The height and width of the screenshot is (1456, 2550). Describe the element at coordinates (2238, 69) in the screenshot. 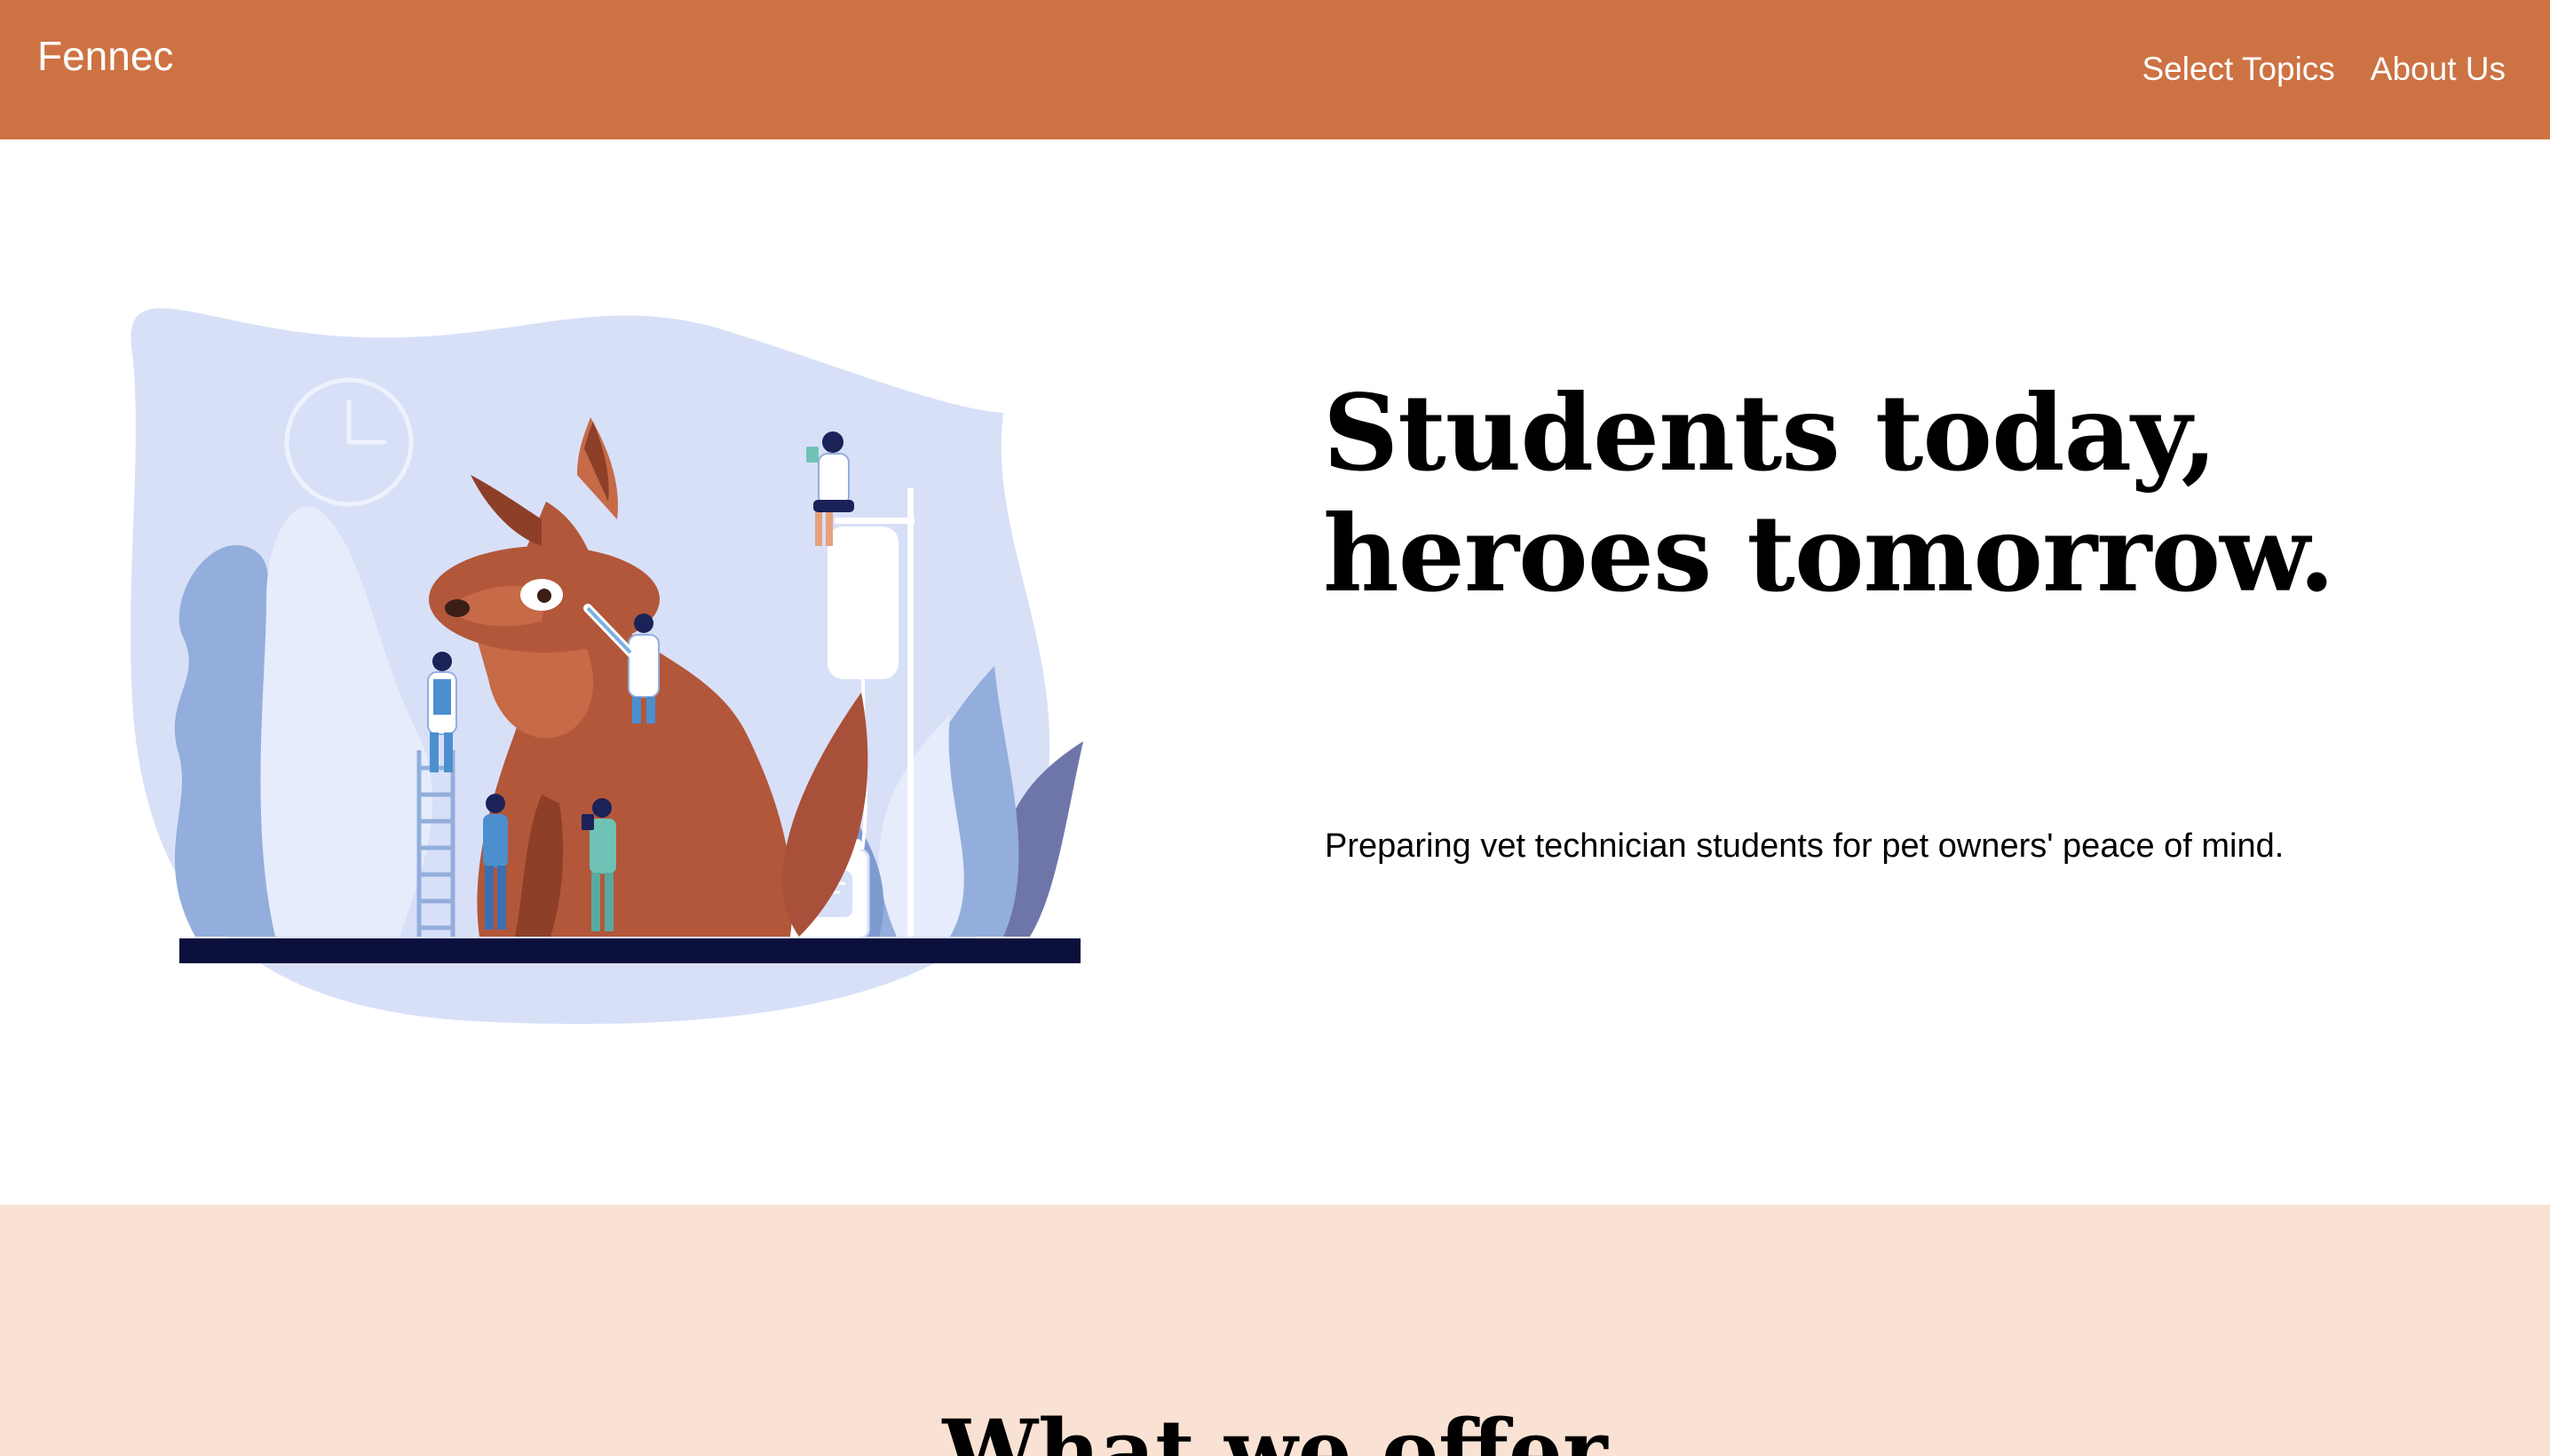

I see `nav-link-select-topics: Select Topics` at that location.